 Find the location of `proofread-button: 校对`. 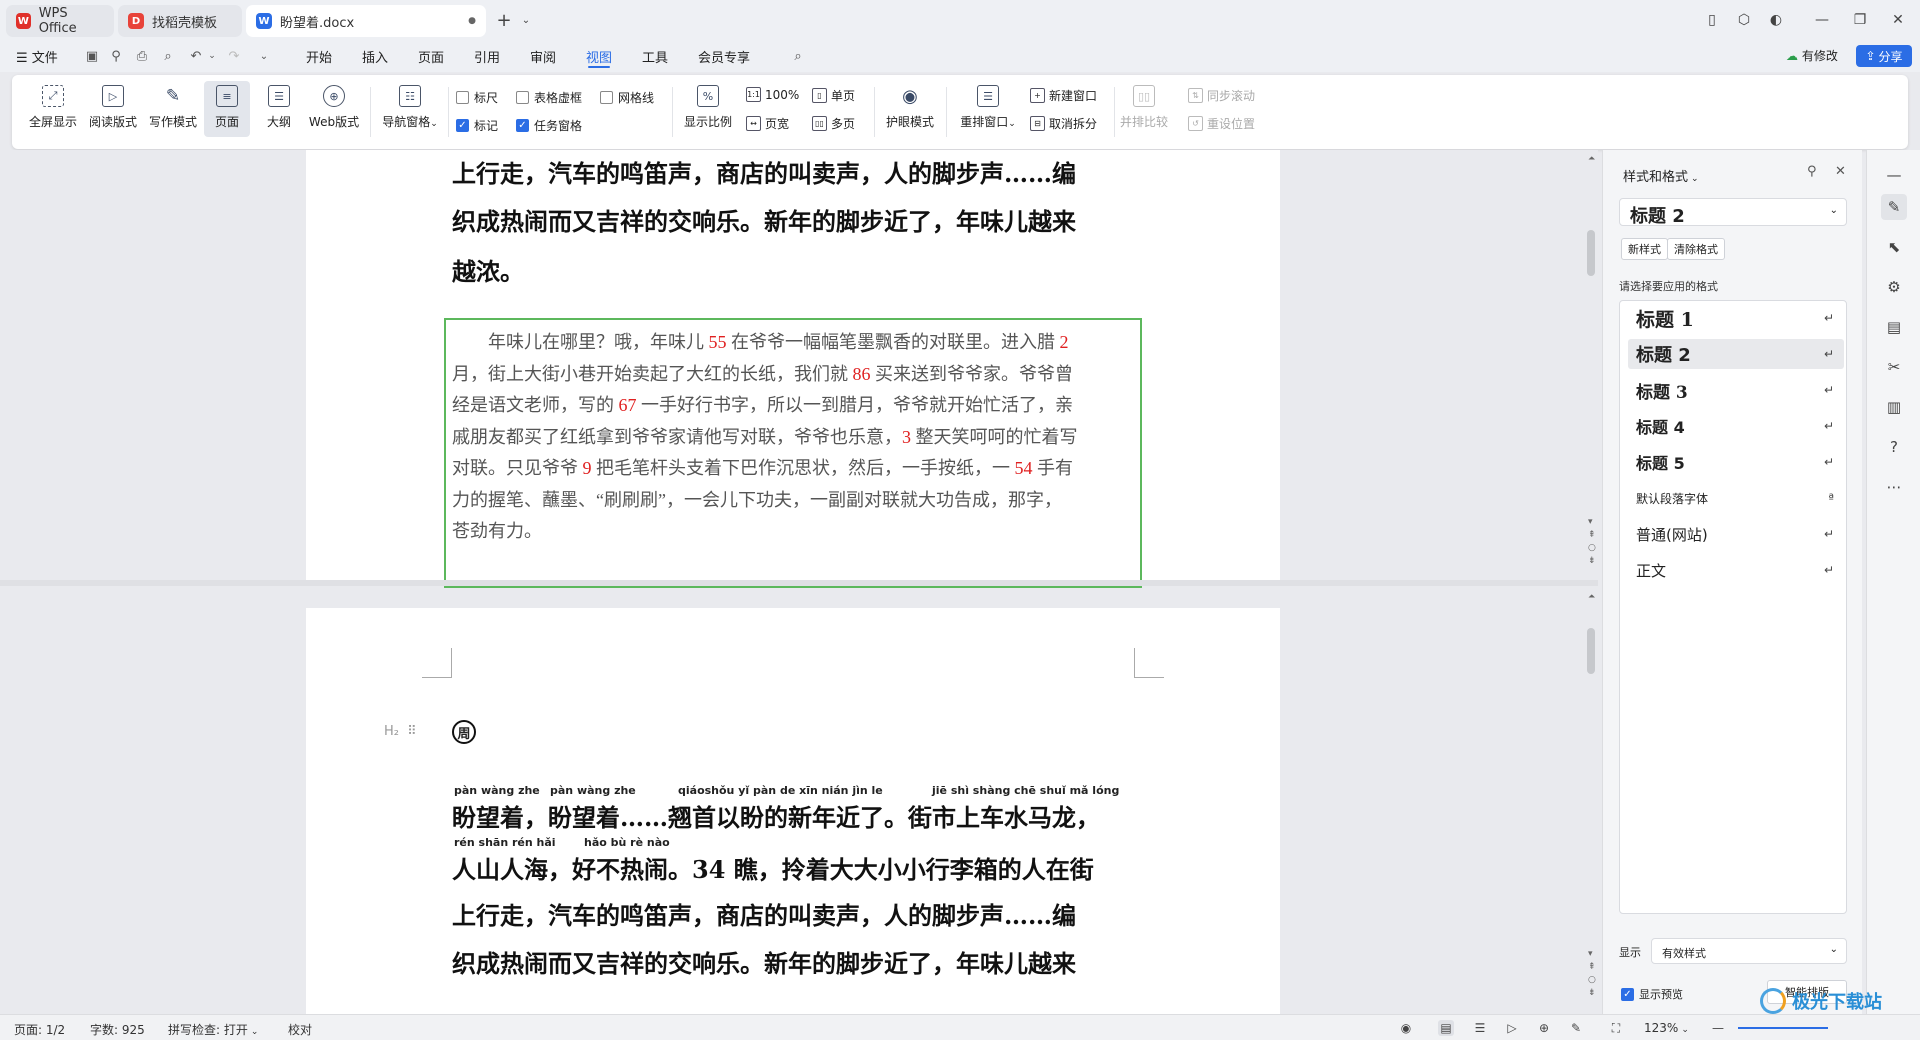

proofread-button: 校对 is located at coordinates (300, 1029).